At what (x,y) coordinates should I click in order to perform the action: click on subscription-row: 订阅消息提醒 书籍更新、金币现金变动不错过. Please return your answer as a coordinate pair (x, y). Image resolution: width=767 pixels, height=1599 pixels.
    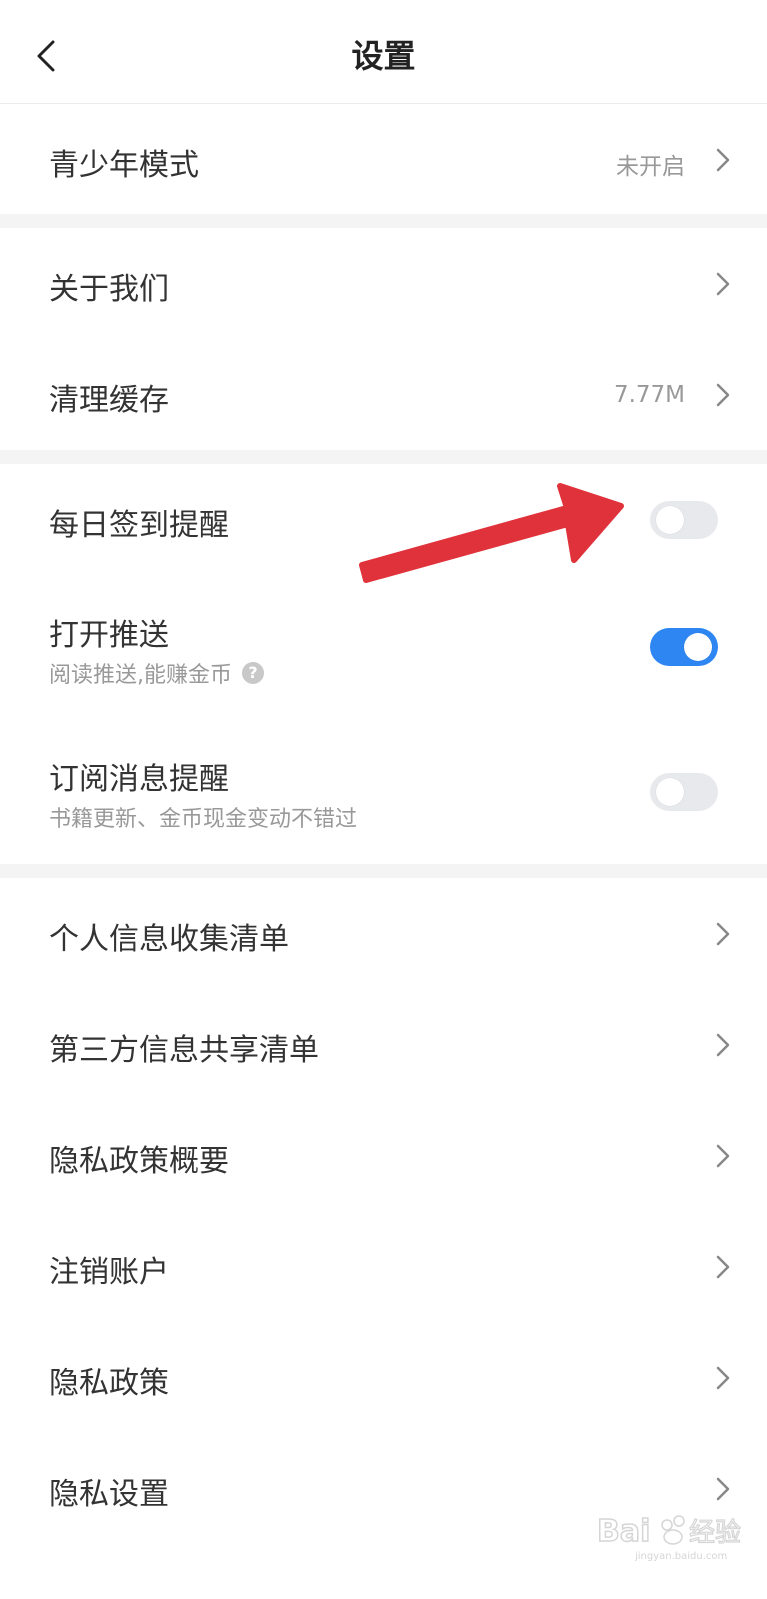
    Looking at the image, I should click on (383, 792).